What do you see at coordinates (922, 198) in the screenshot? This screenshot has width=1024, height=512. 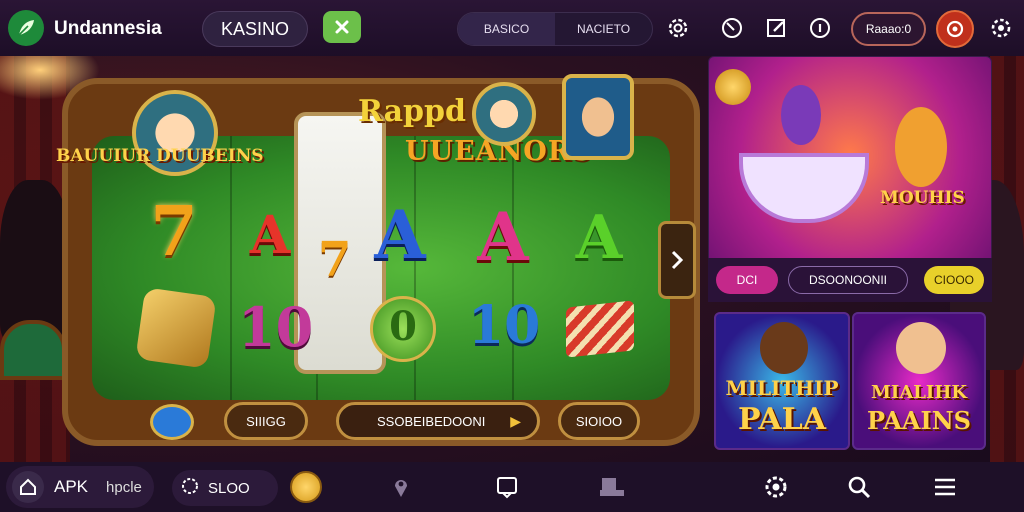 I see `promo-title-right: MOUHIS` at bounding box center [922, 198].